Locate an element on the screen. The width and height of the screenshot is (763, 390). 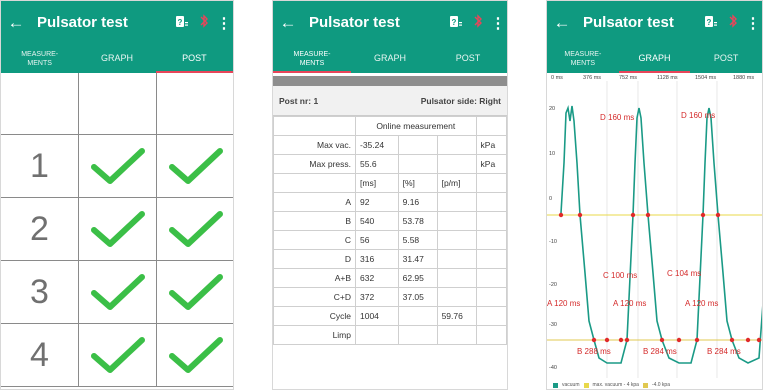
table-cell: 53.78 is located at coordinates (417, 221).